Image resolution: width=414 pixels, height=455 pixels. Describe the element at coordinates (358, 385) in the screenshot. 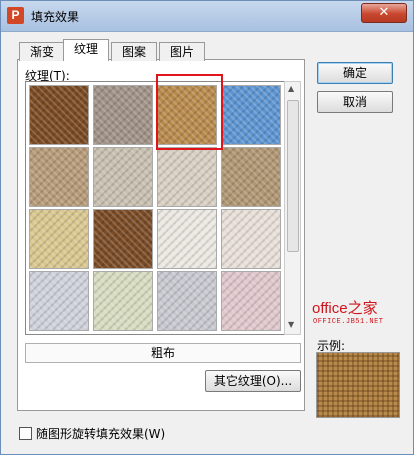

I see `preview-swatch` at that location.